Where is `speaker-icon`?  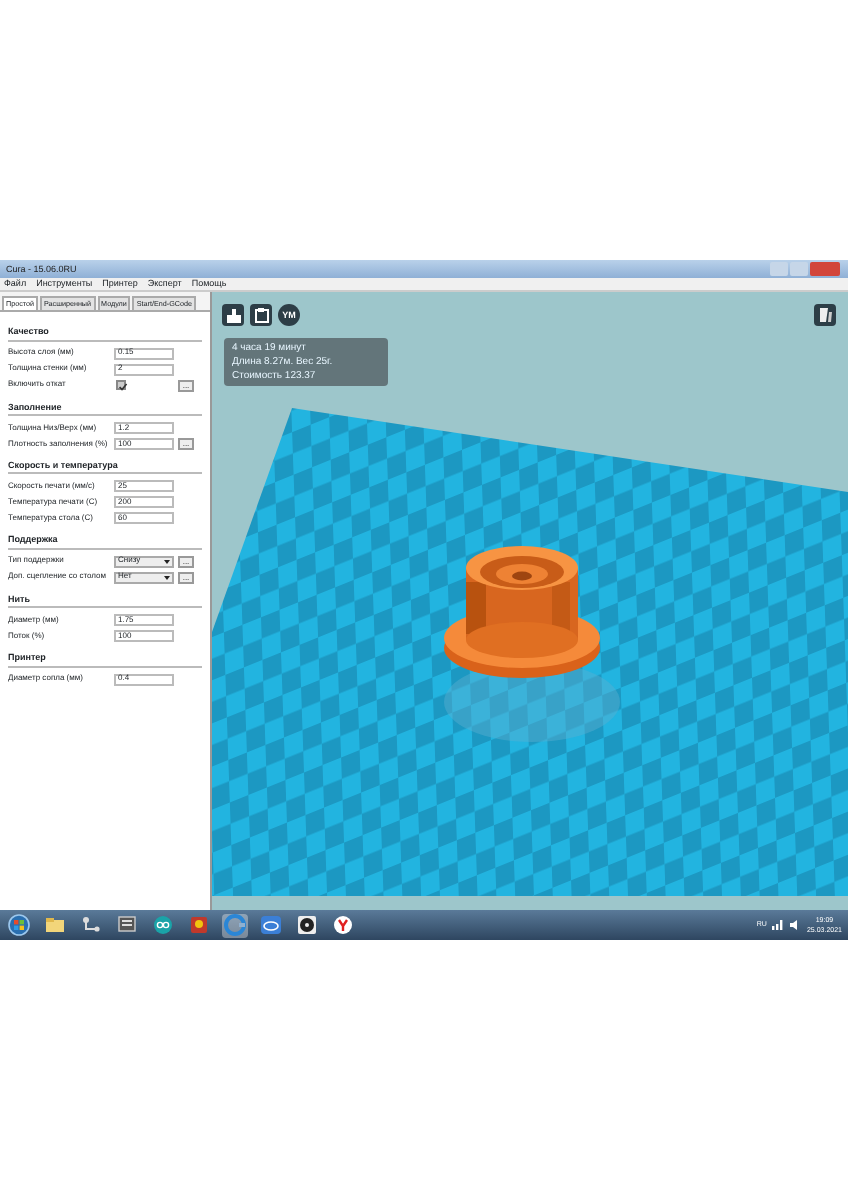
speaker-icon is located at coordinates (795, 925).